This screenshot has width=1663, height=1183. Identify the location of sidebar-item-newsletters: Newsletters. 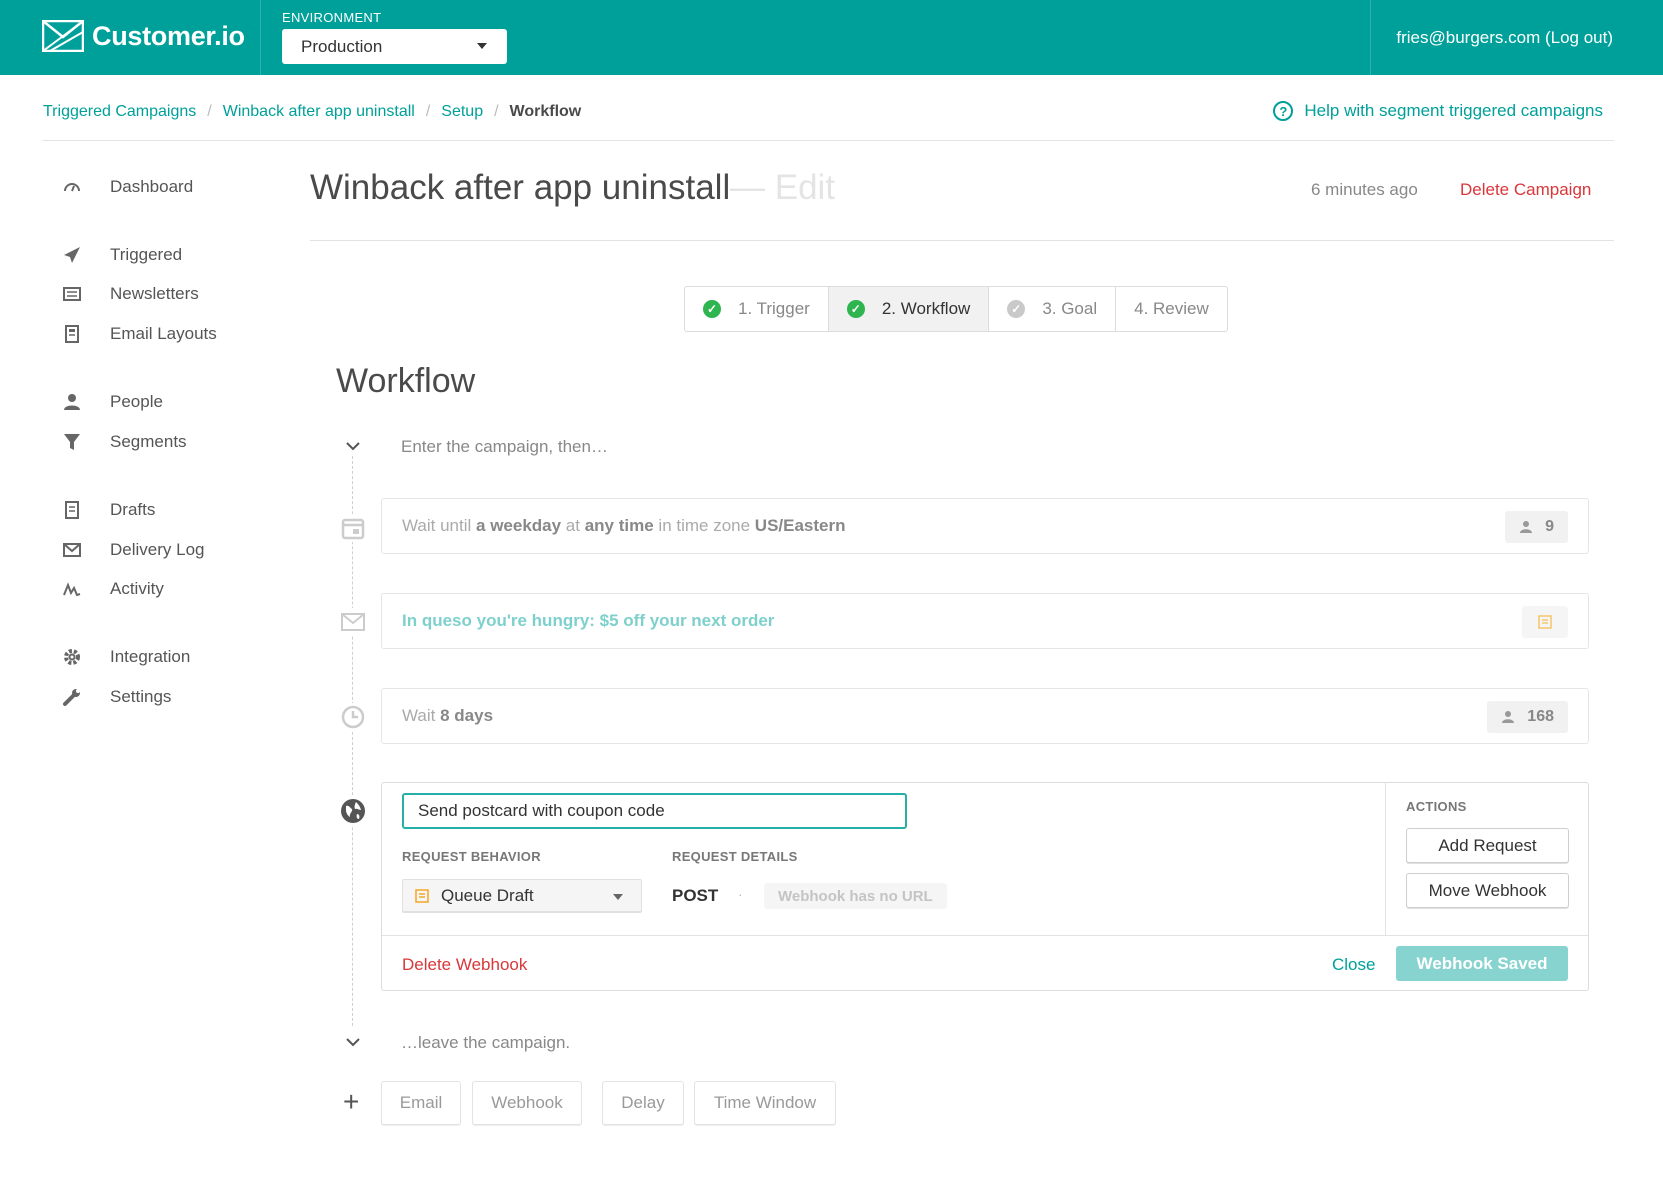
(129, 294).